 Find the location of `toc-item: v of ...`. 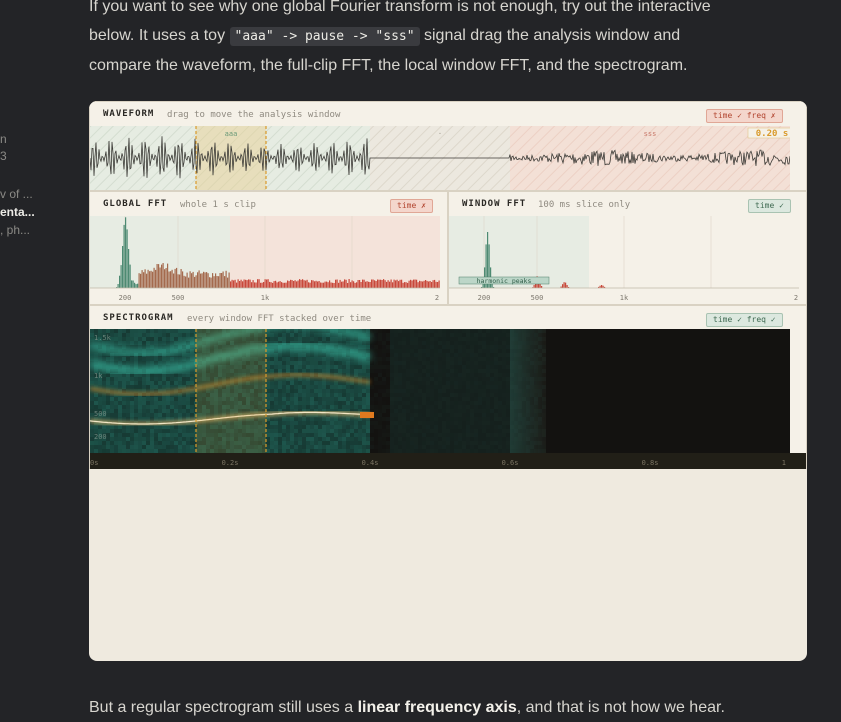

toc-item: v of ... is located at coordinates (16, 194).